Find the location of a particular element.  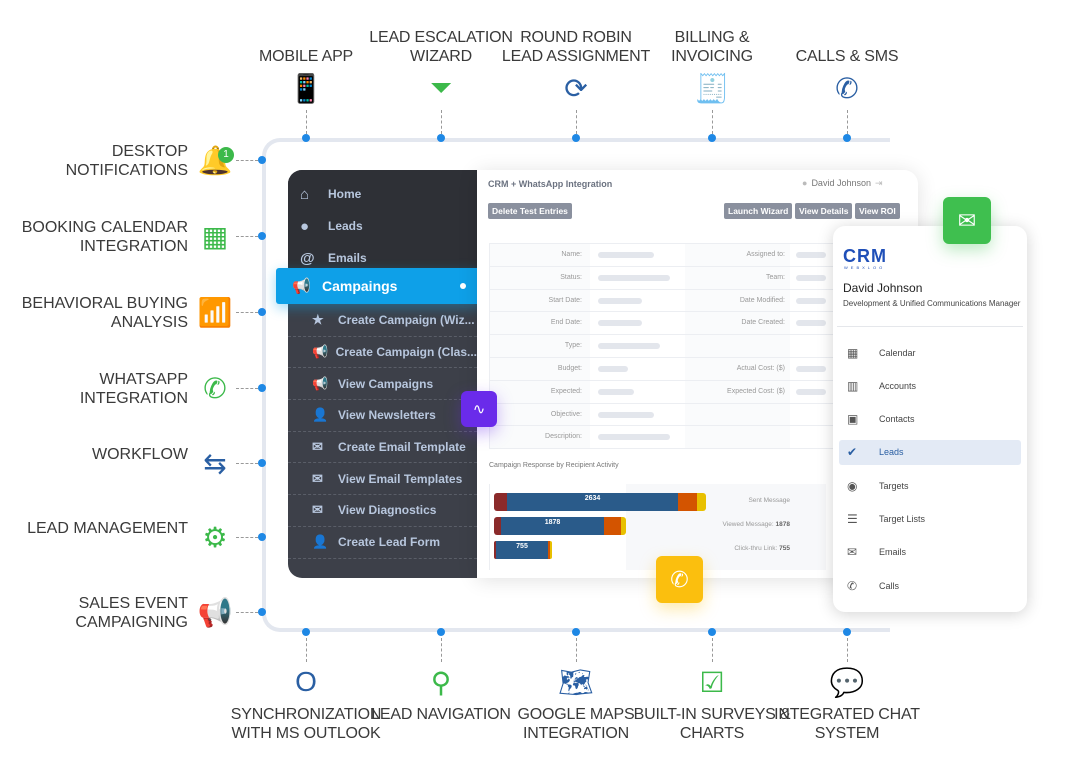

view-roi-button: View ROI is located at coordinates (877, 211).